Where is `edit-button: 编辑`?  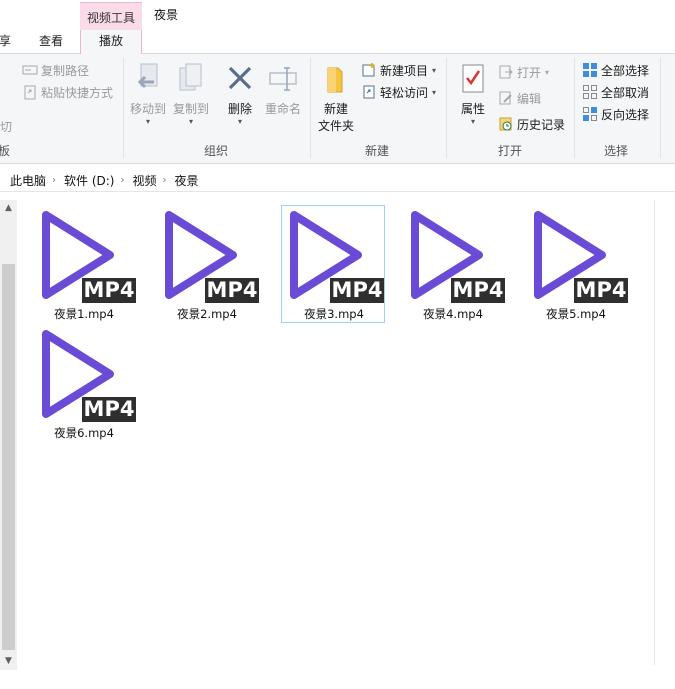 edit-button: 编辑 is located at coordinates (519, 98).